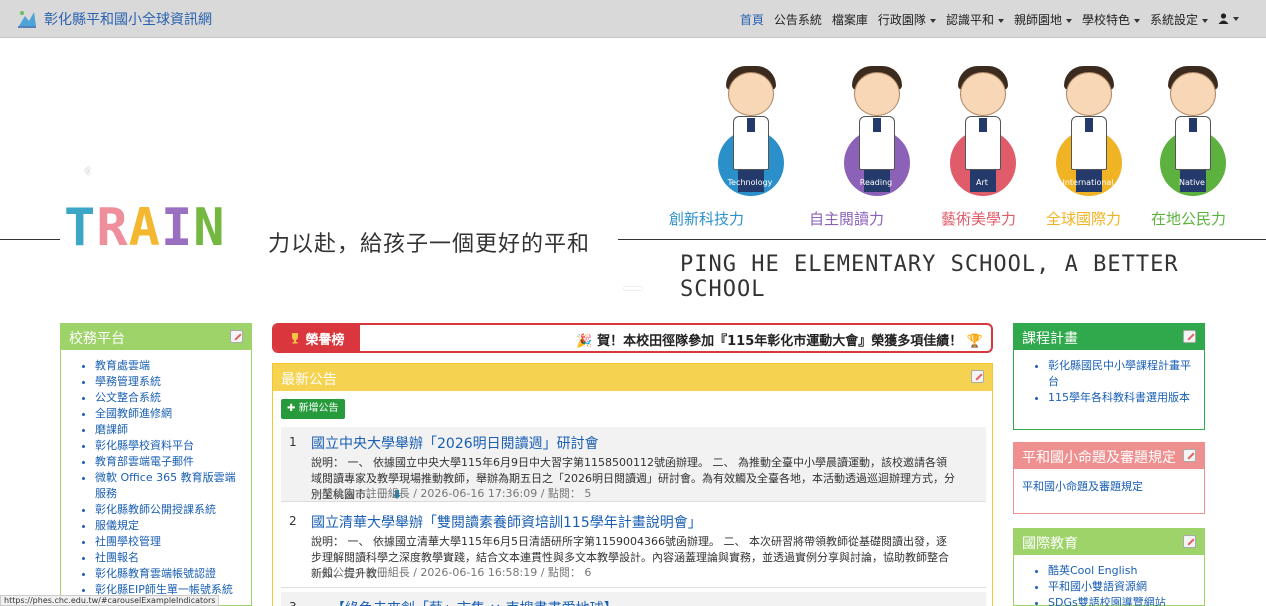 The image size is (1266, 606). What do you see at coordinates (1050, 339) in the screenshot?
I see `panel-title: 課程計畫` at bounding box center [1050, 339].